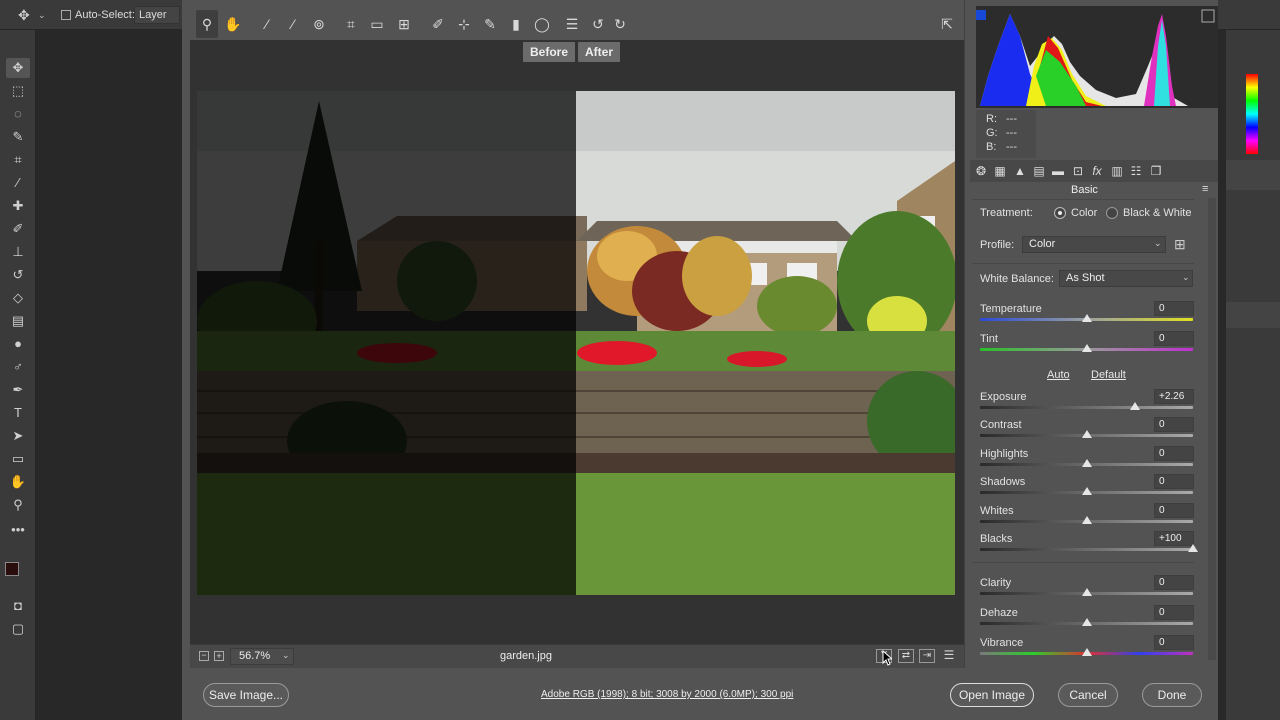 The image size is (1280, 720). What do you see at coordinates (906, 656) in the screenshot?
I see `swap-settings-icon: ⇄` at bounding box center [906, 656].